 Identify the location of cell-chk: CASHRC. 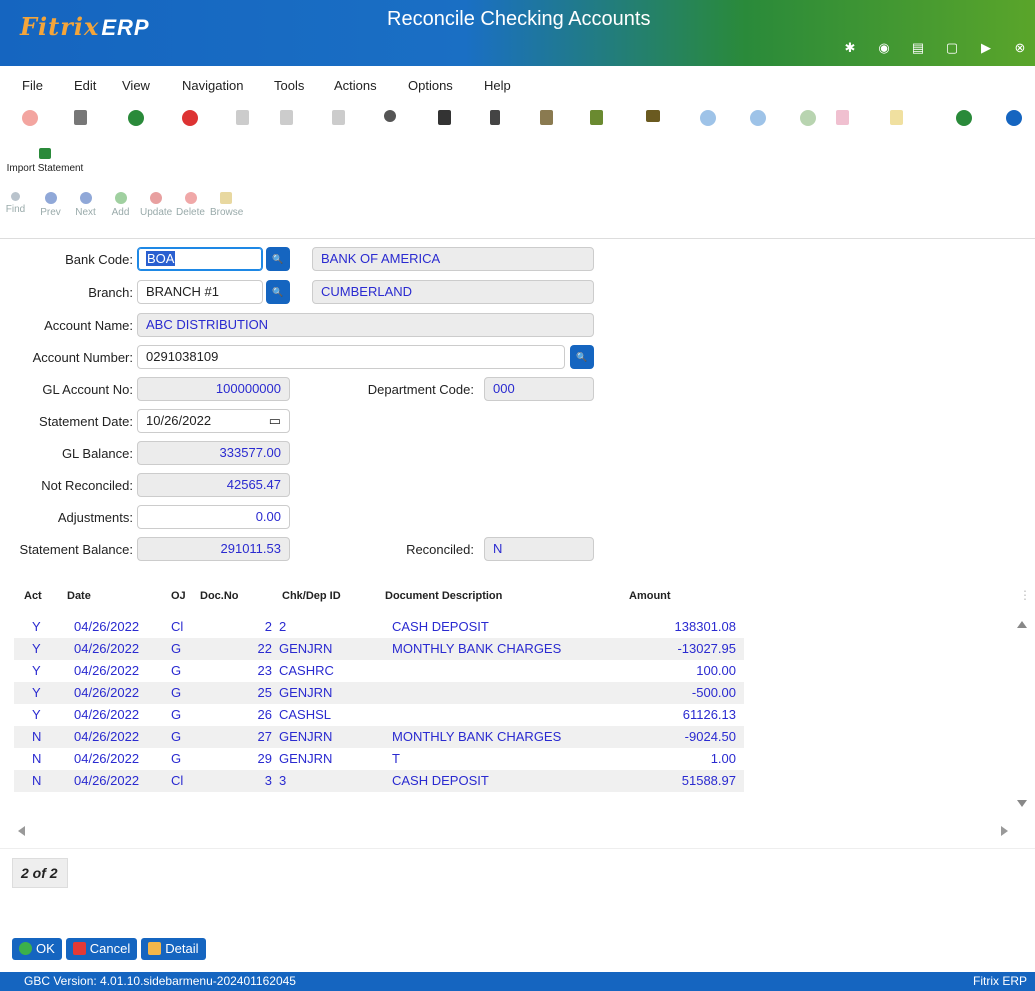
(306, 670).